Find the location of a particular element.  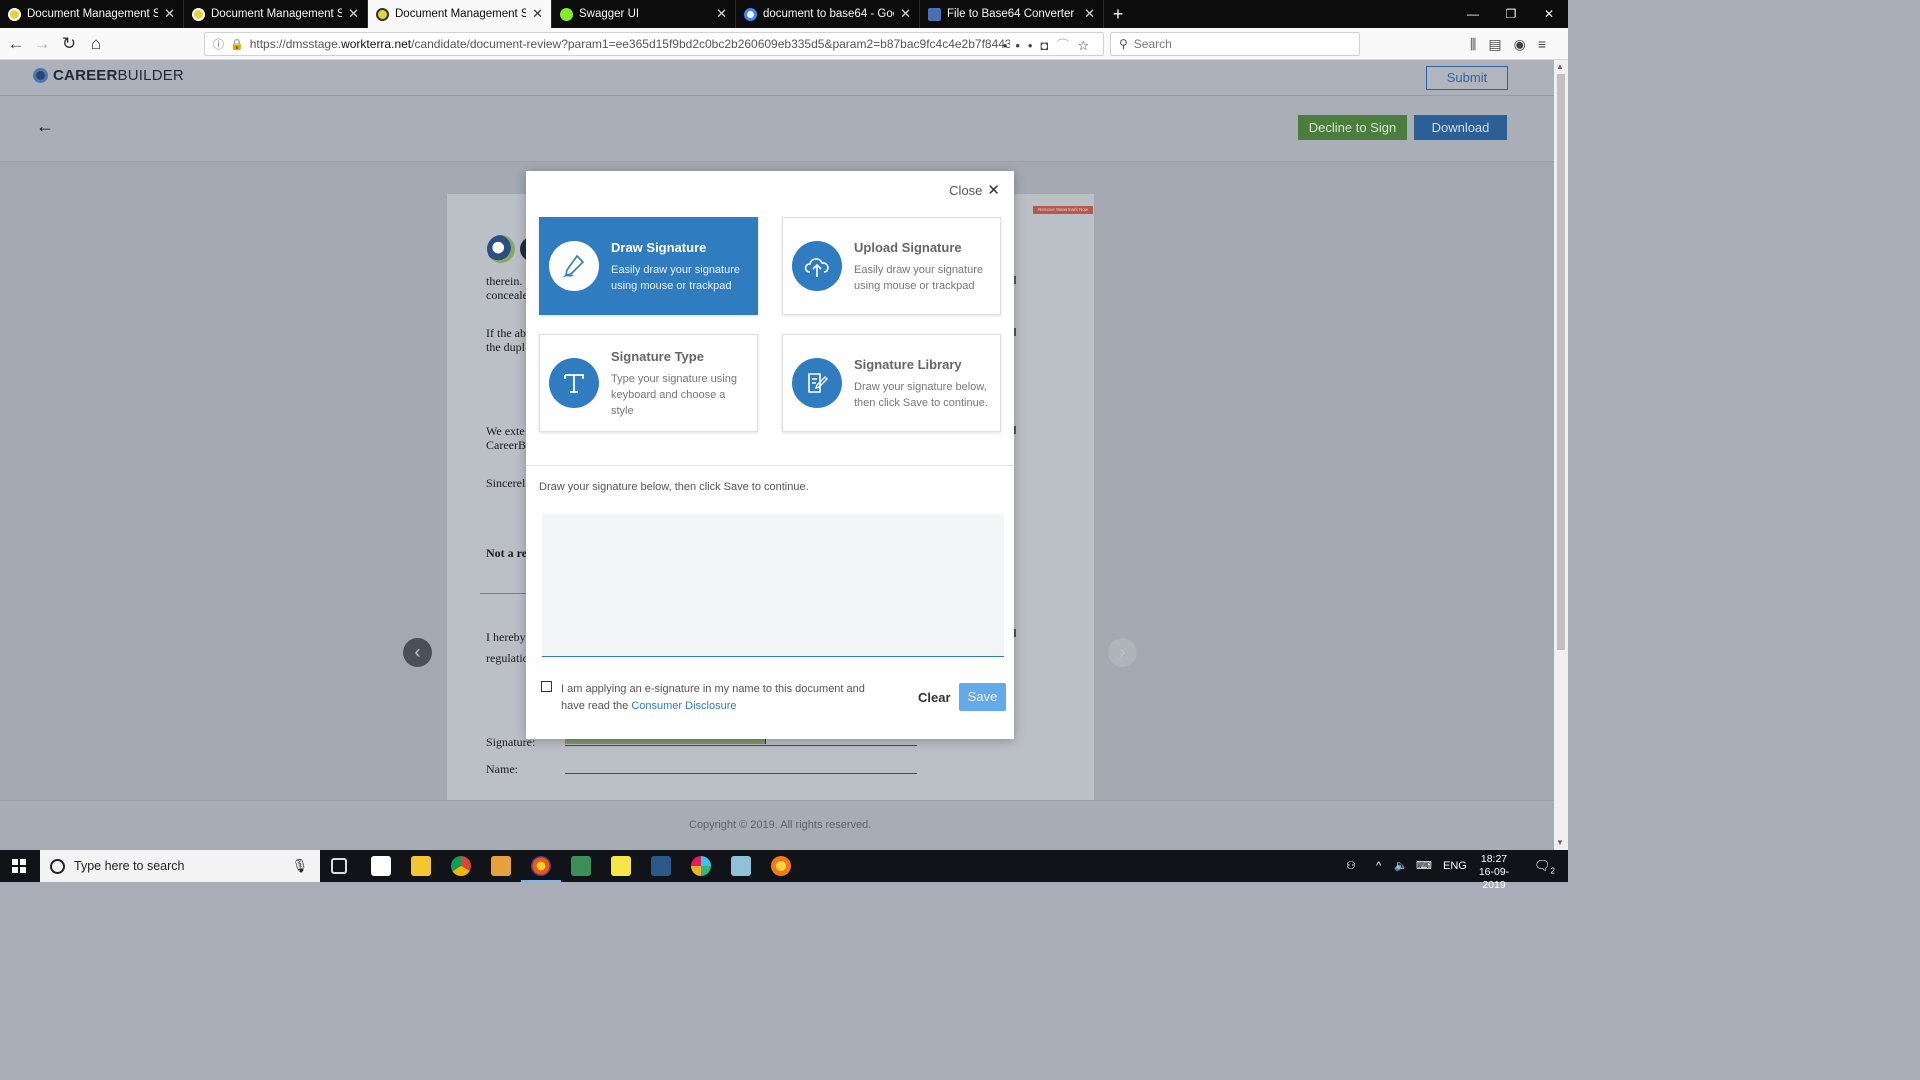

account-icon: ◉ is located at coordinates (1526, 44).